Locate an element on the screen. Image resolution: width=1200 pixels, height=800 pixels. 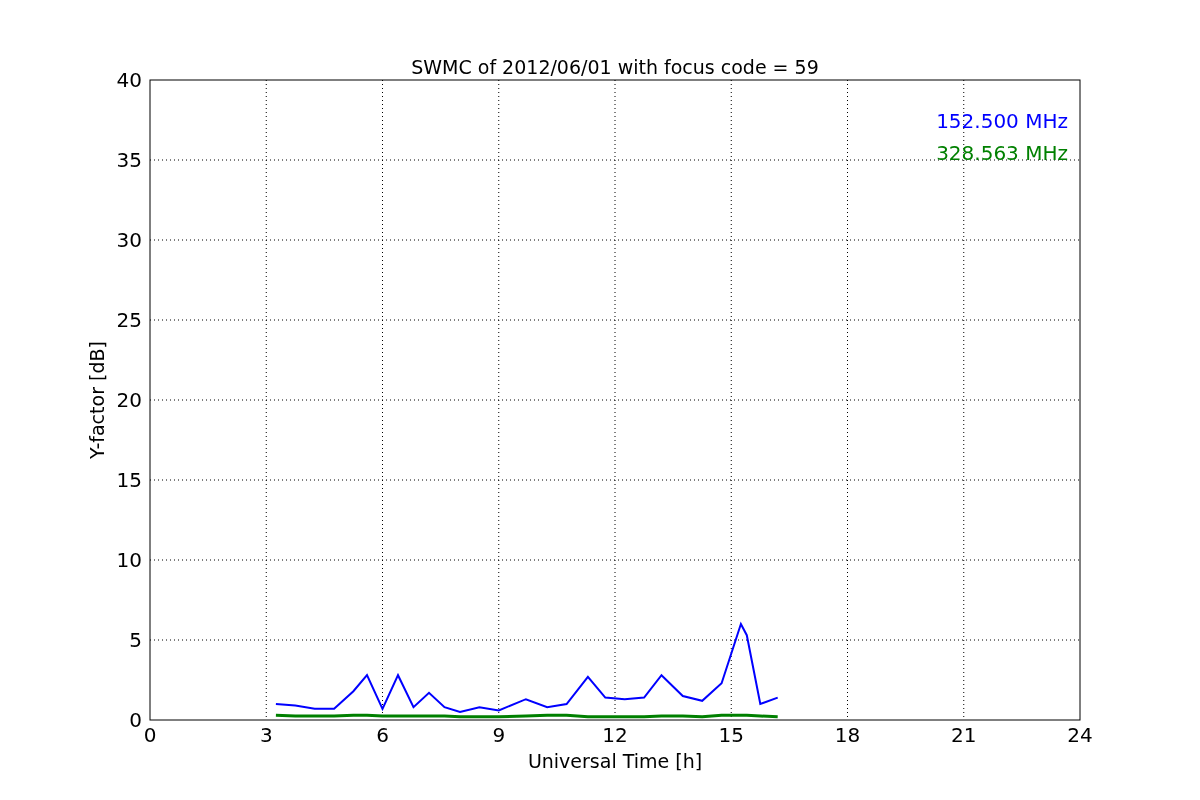
tick-label: 21 is located at coordinates (964, 735).